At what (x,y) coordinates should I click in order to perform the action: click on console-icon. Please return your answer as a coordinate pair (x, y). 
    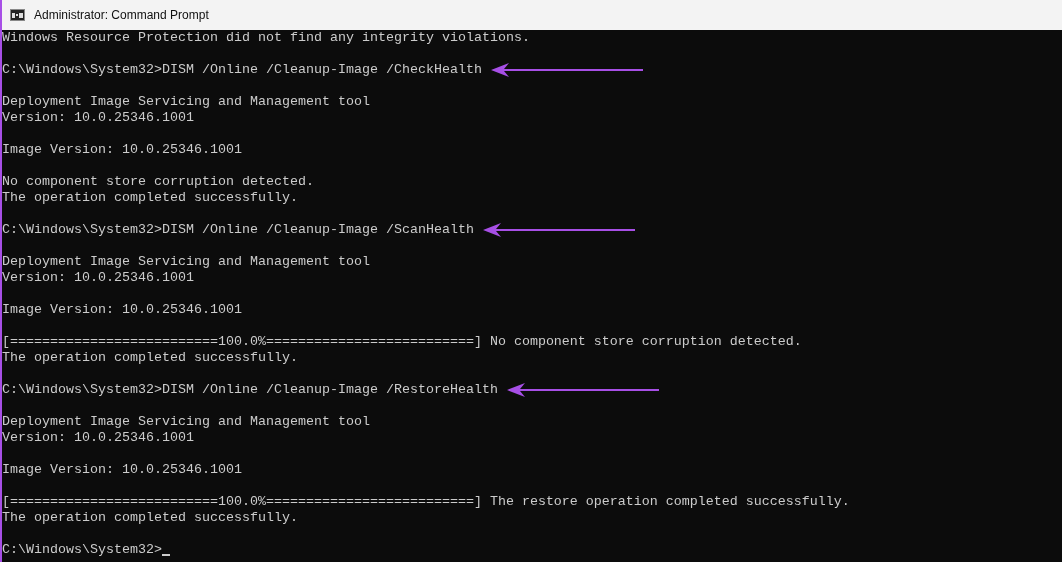
    Looking at the image, I should click on (17, 15).